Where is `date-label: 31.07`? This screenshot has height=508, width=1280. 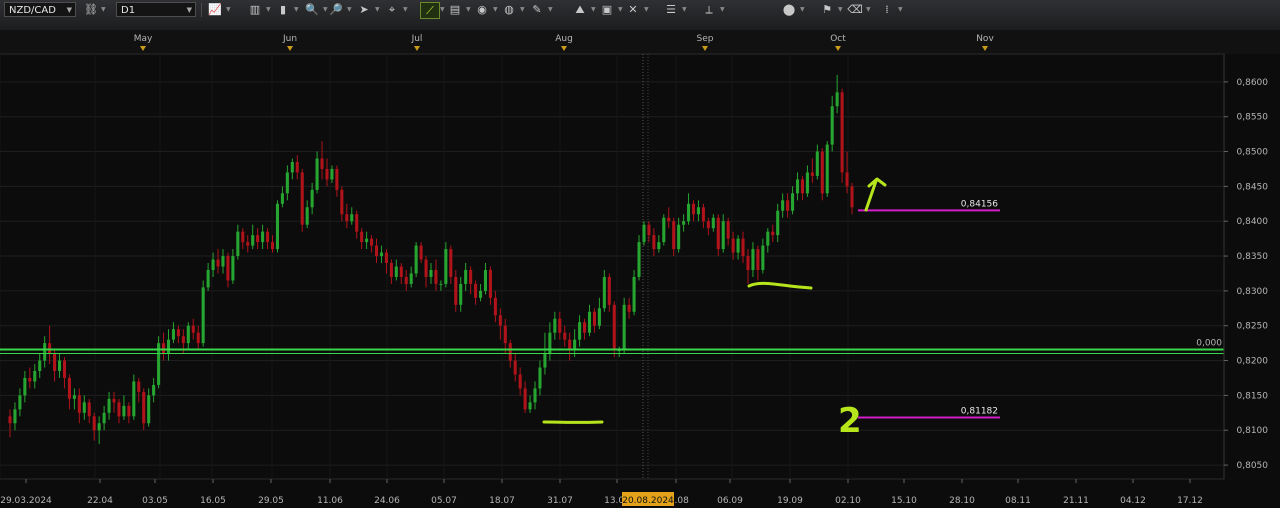
date-label: 31.07 is located at coordinates (560, 501).